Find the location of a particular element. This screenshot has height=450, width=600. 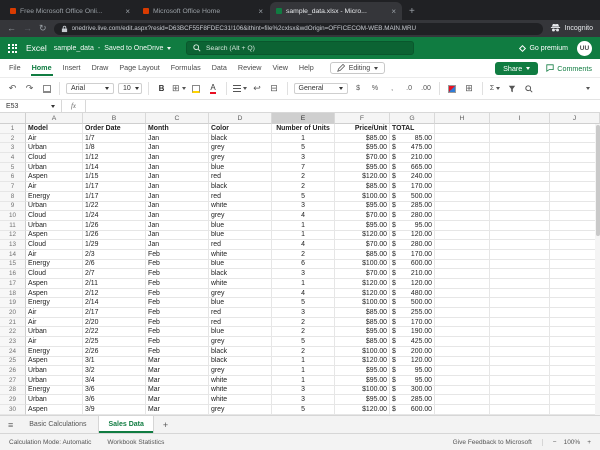

app-launcher-icon is located at coordinates (12, 48).